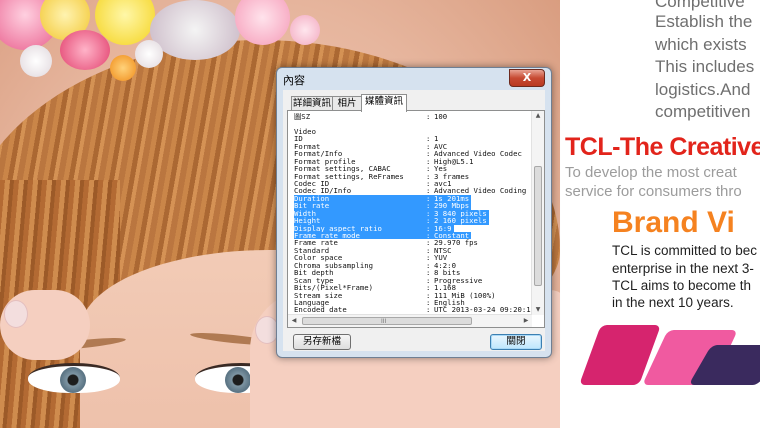 The width and height of the screenshot is (760, 428). Describe the element at coordinates (415, 198) in the screenshot. I see `info-row: Duration:1s 201ms` at that location.